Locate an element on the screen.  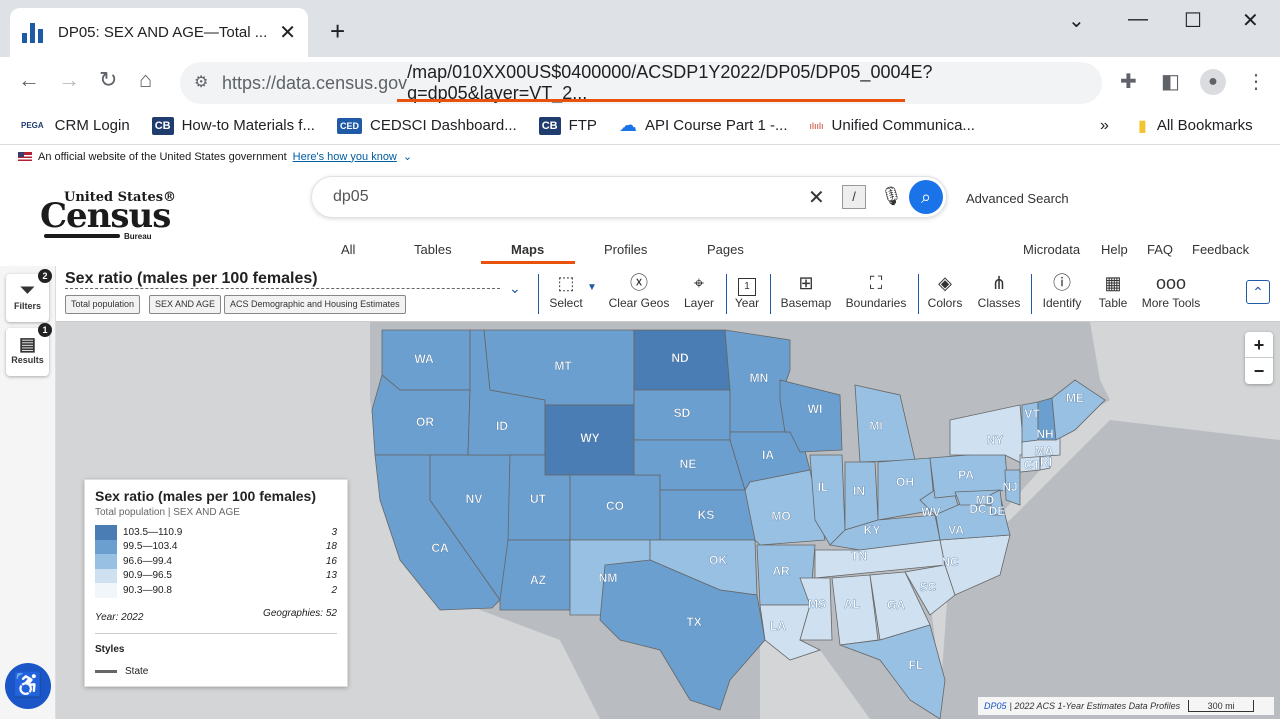
state-label-WA: WA is located at coordinates (424, 359).